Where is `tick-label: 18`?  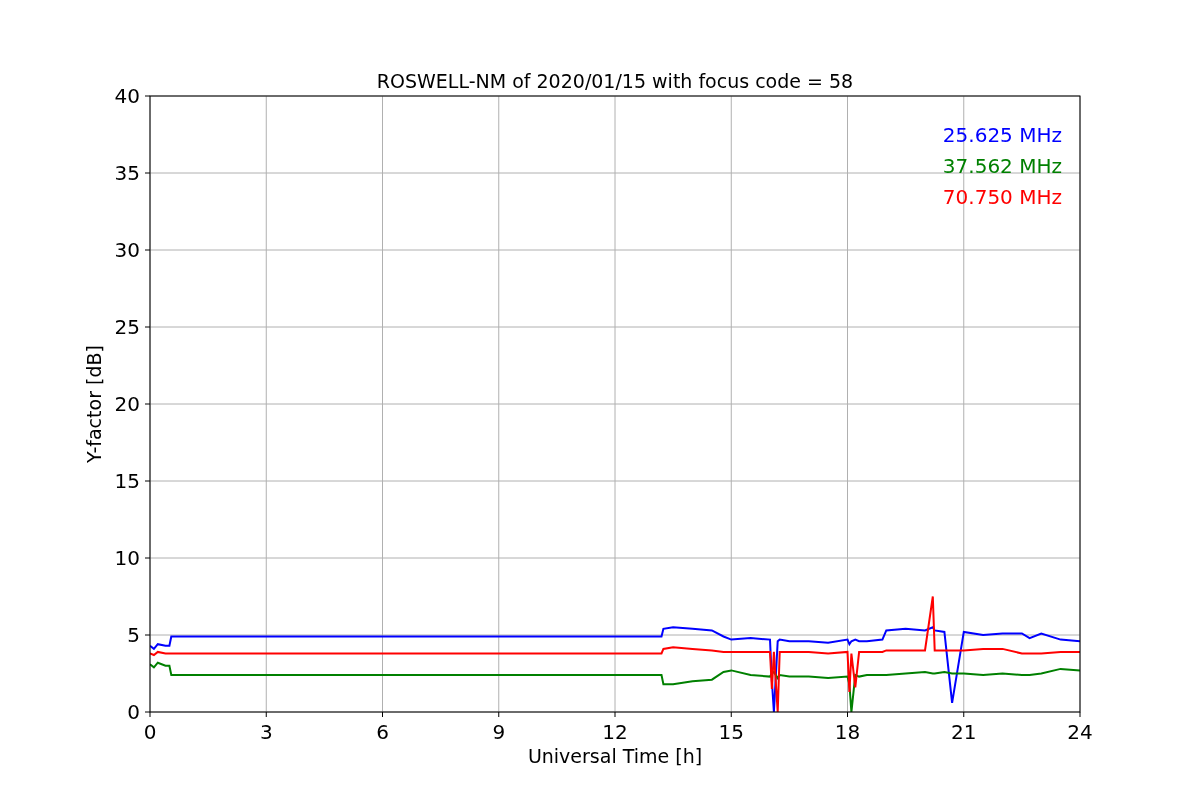 tick-label: 18 is located at coordinates (847, 732).